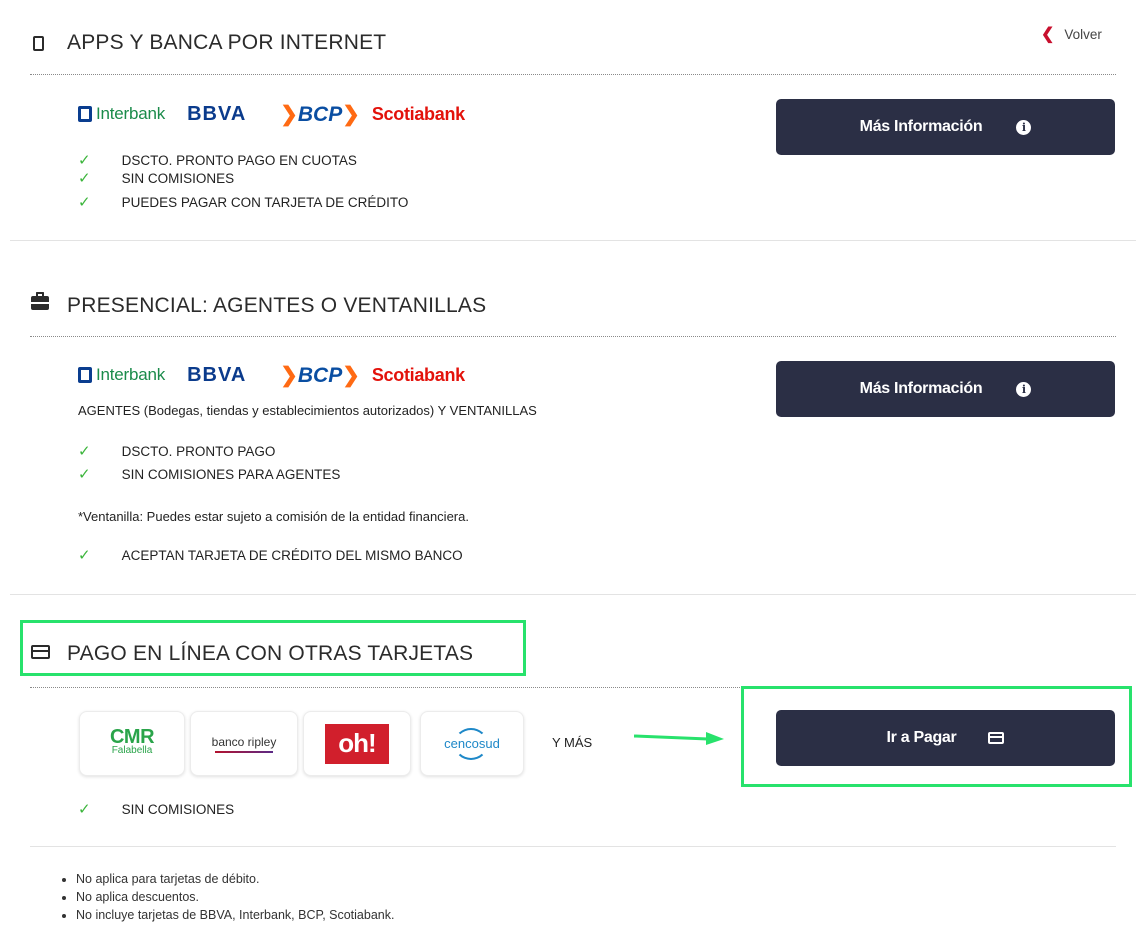  Describe the element at coordinates (132, 743) in the screenshot. I see `cmr-falabella-logo: CMR Falabella` at that location.